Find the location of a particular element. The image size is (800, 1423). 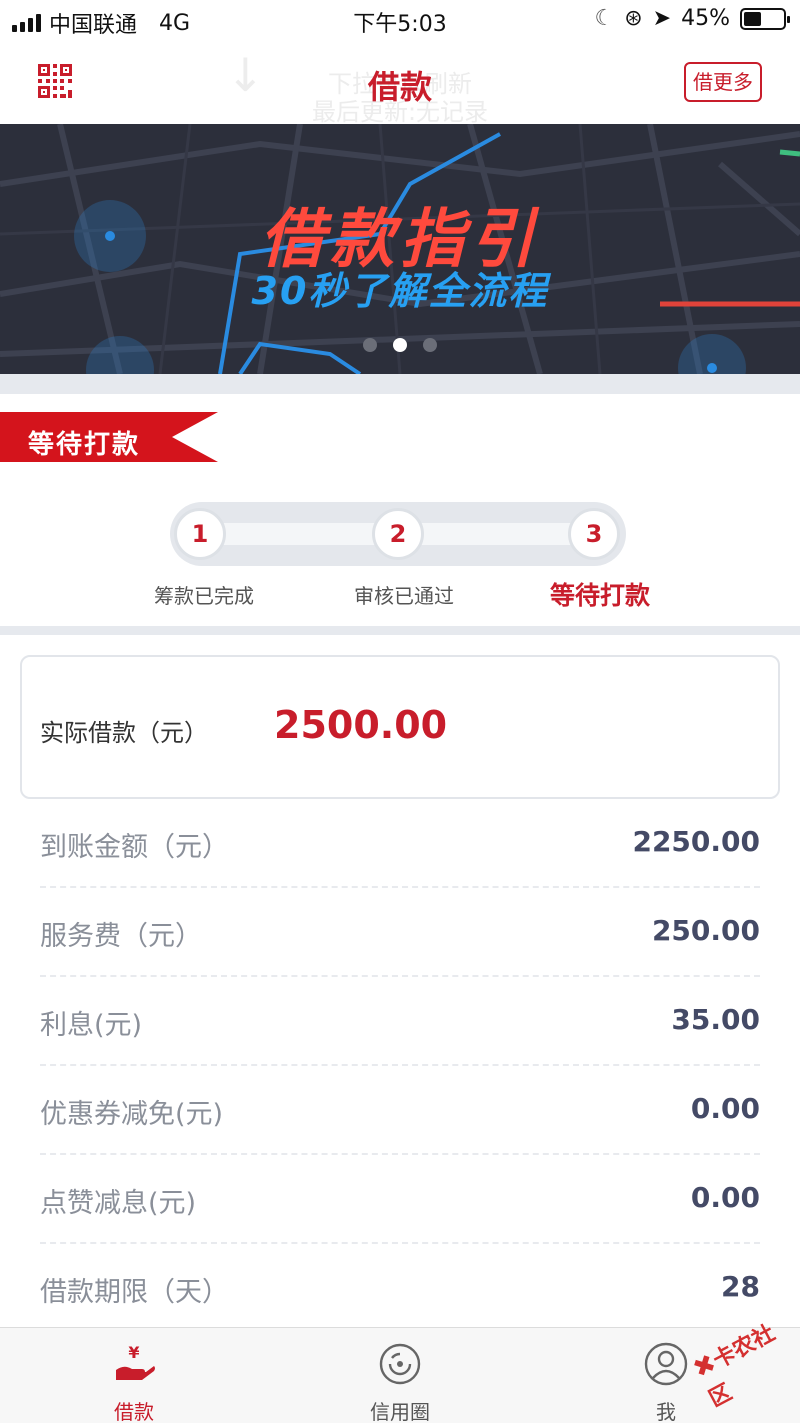

battery-percent: 45% is located at coordinates (705, 18).